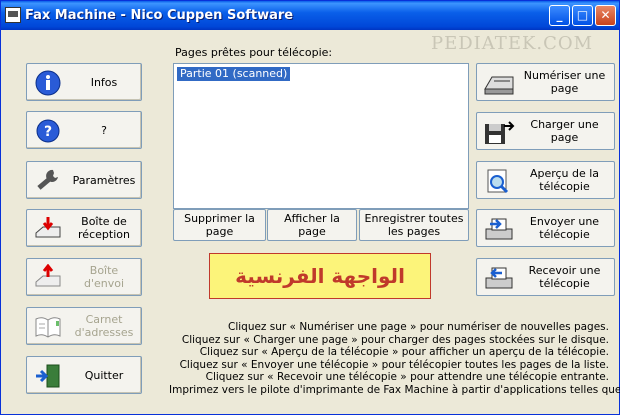 This screenshot has height=415, width=620. What do you see at coordinates (310, 15) in the screenshot?
I see `title-bar: Fax Machine - Nico Cuppen Software _ □ ✕` at bounding box center [310, 15].